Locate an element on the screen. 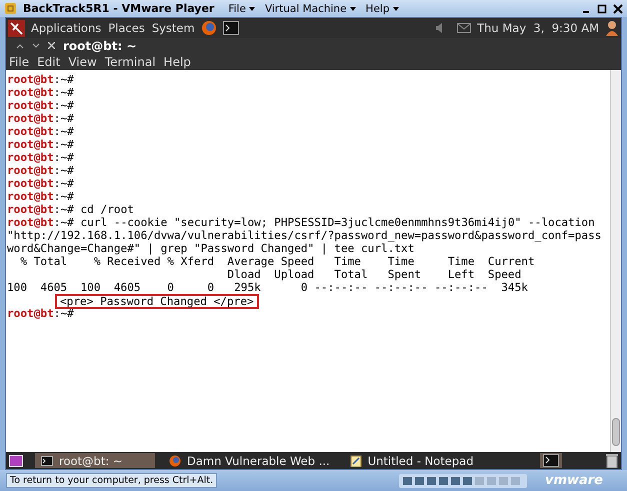 This screenshot has width=627, height=491. notepad-icon is located at coordinates (356, 460).